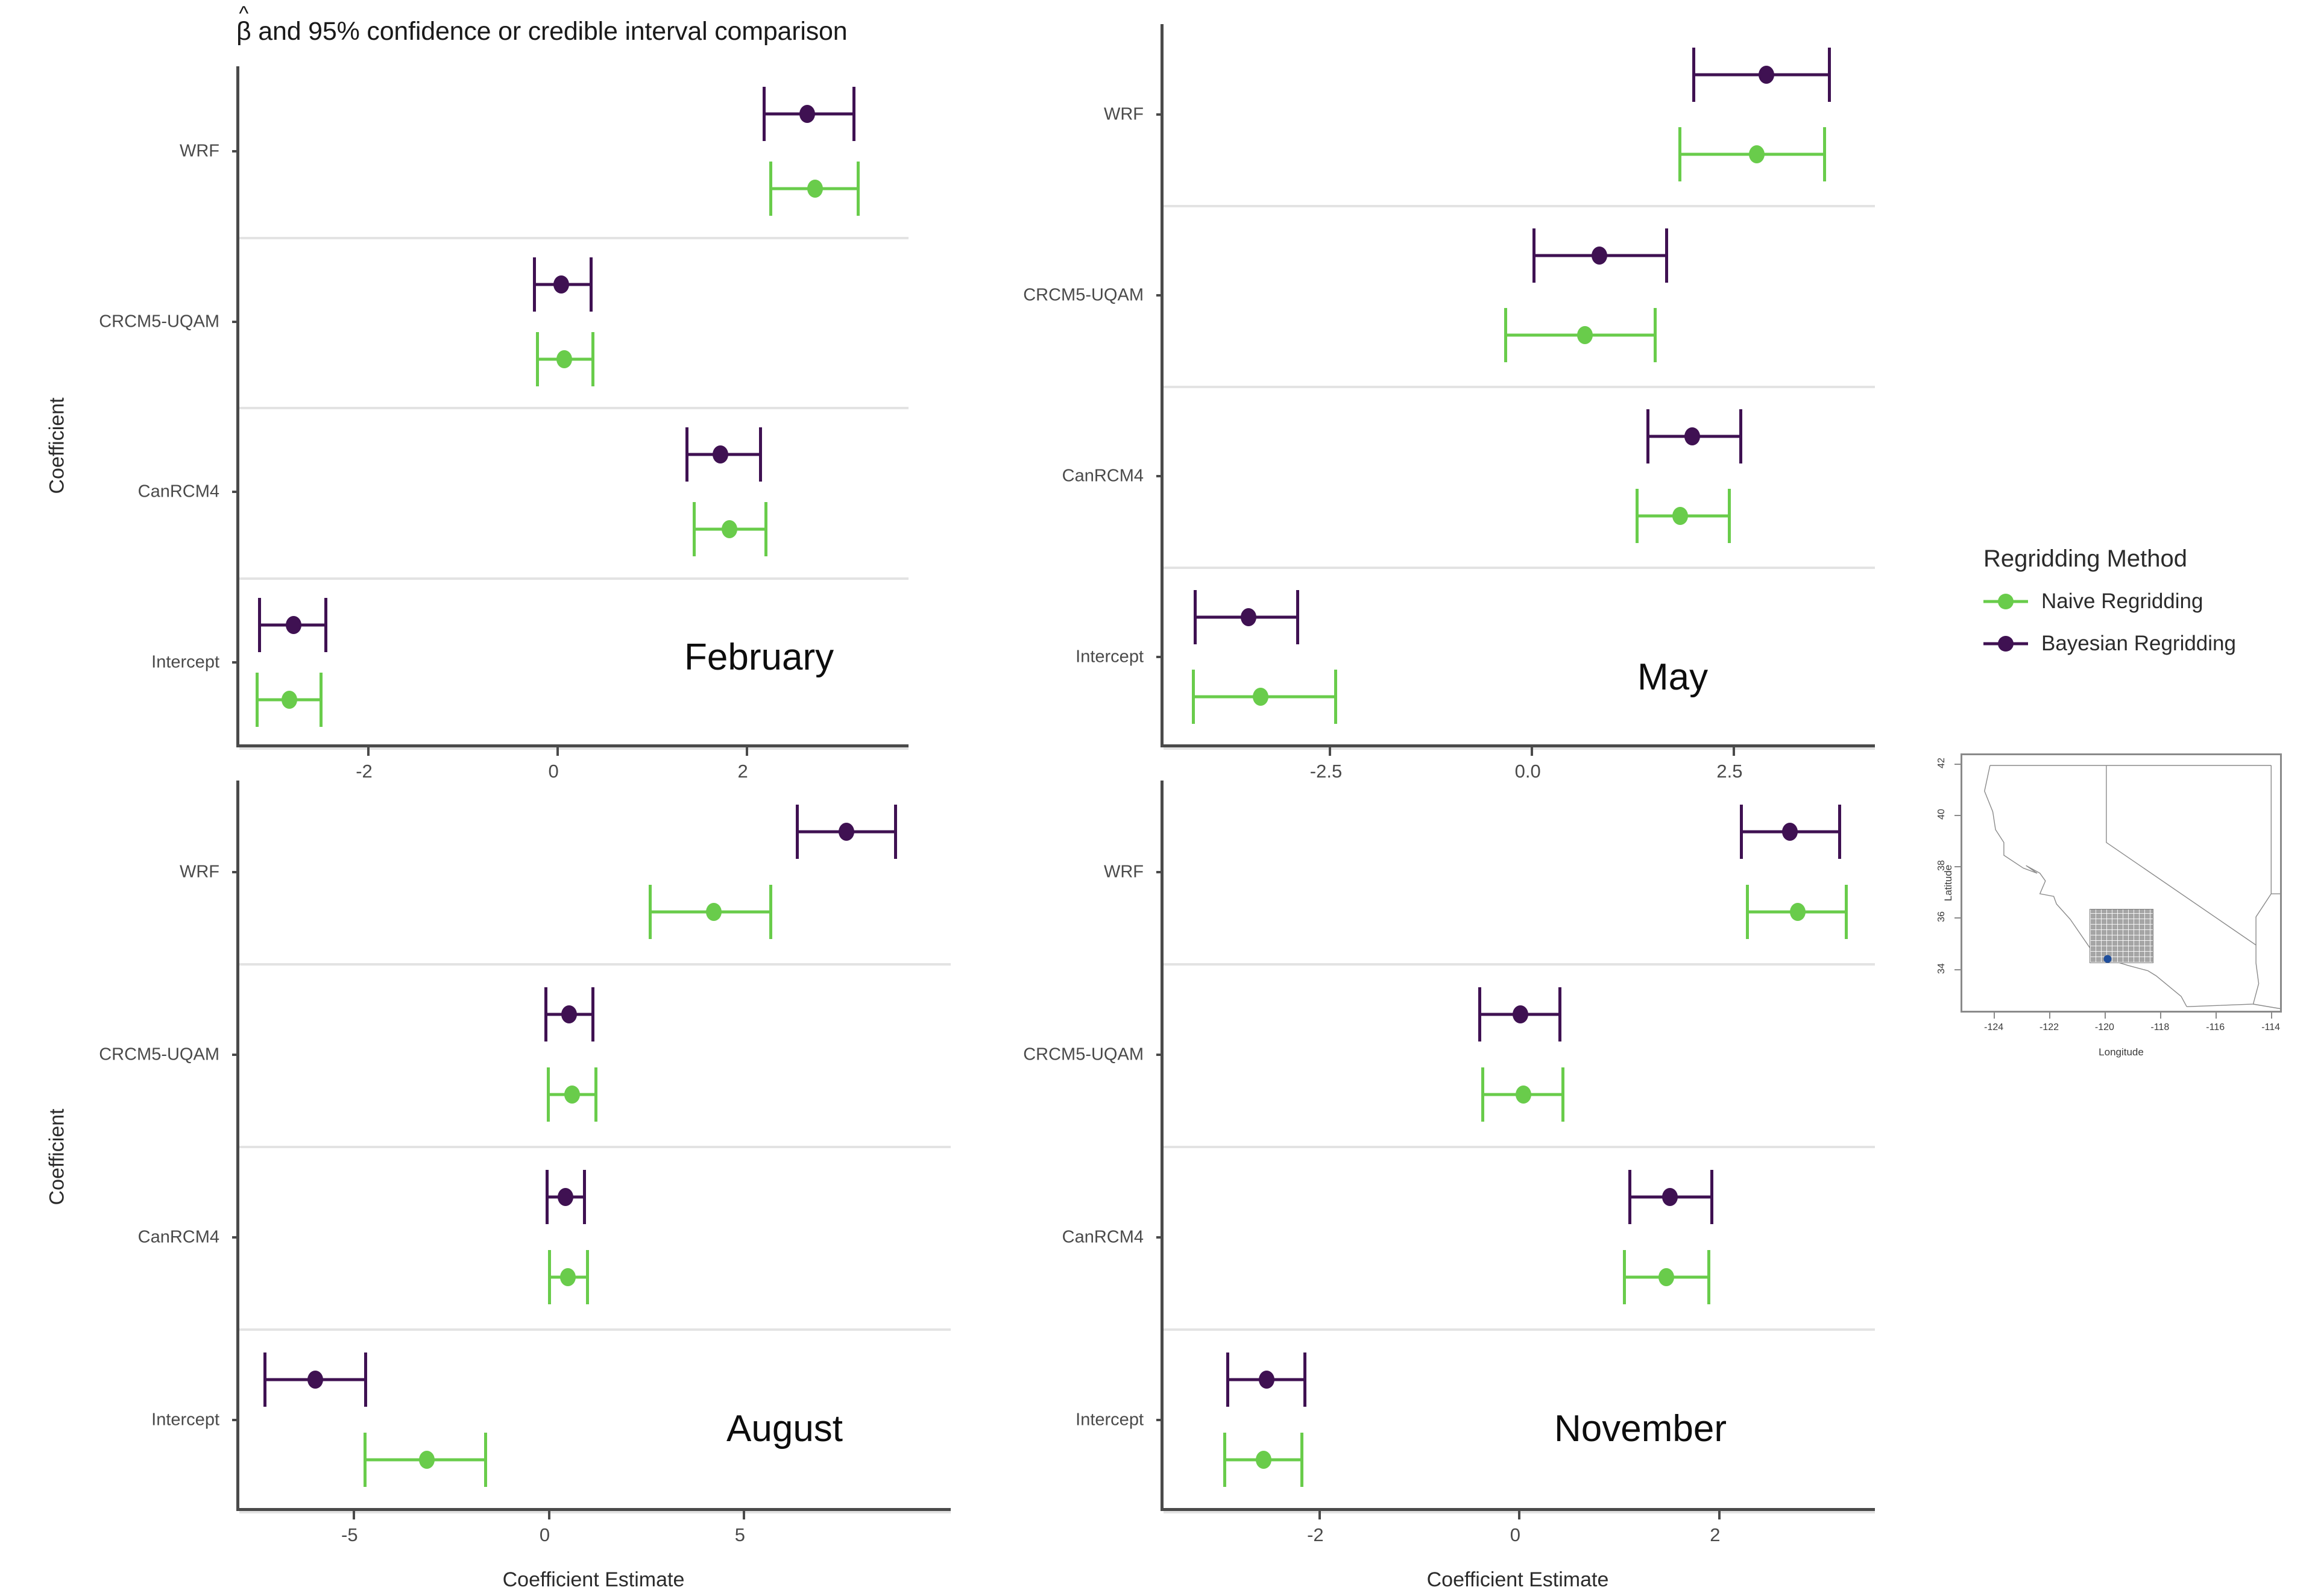 This screenshot has height=1596, width=2315. What do you see at coordinates (593, 1579) in the screenshot?
I see `axis-title-x: Coefficient Estimate` at bounding box center [593, 1579].